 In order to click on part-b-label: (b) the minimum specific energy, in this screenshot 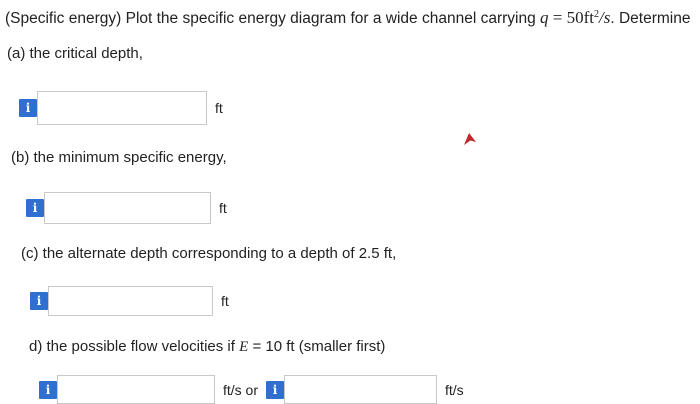, I will do `click(119, 157)`.